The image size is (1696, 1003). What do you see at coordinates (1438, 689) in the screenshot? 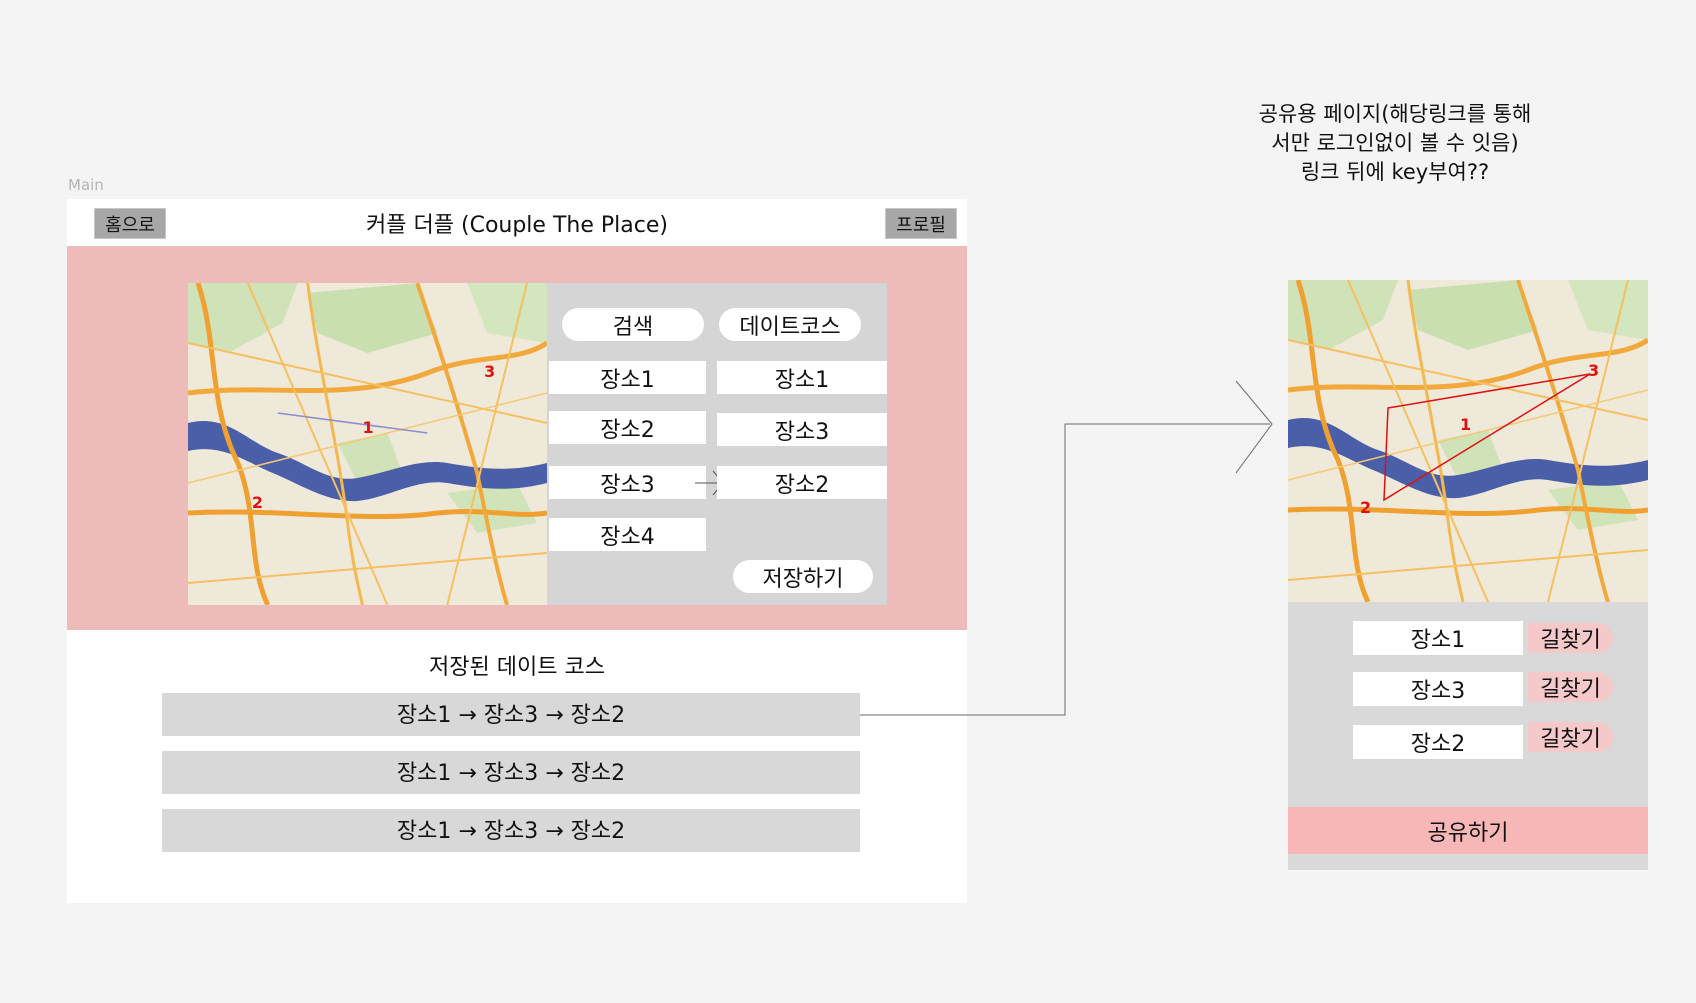
I see `share-place-item: 장소3` at bounding box center [1438, 689].